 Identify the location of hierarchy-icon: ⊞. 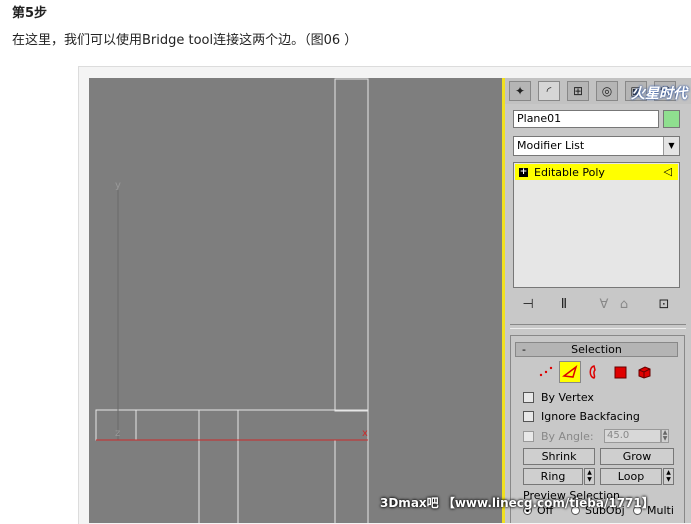
(578, 91).